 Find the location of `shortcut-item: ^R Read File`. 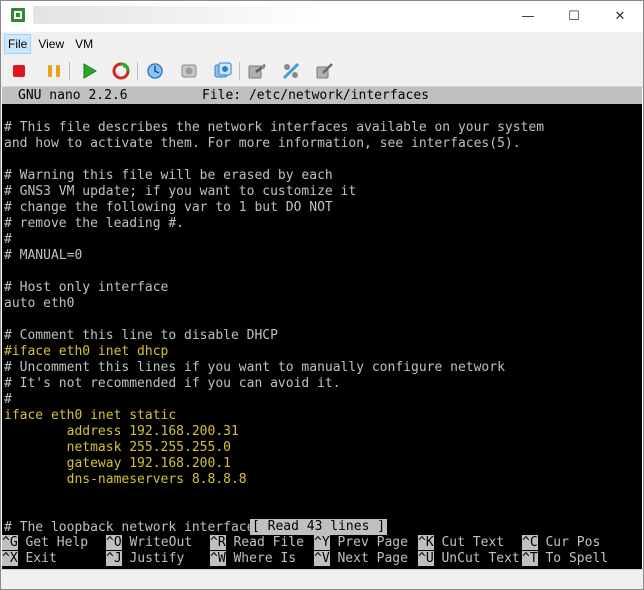

shortcut-item: ^R Read File is located at coordinates (257, 543).